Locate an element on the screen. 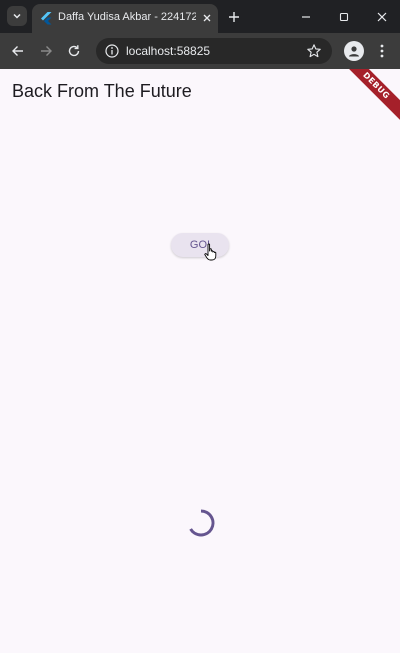  site-info-icon is located at coordinates (112, 51).